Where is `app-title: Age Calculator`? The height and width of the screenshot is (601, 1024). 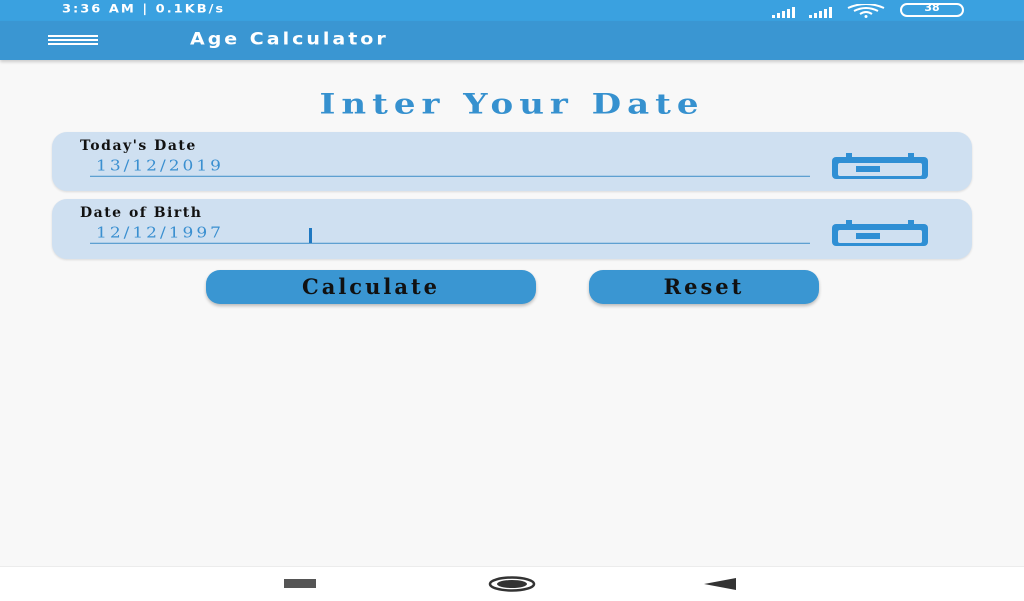 app-title: Age Calculator is located at coordinates (289, 39).